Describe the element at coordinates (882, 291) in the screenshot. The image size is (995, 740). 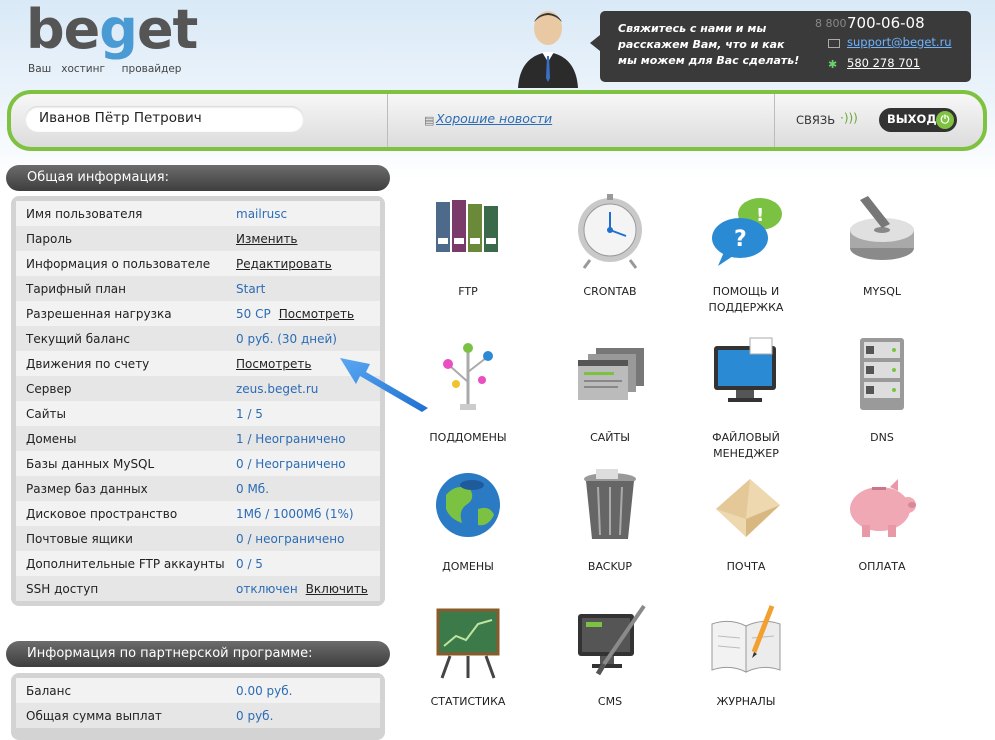
I see `tile-label: MYSQL` at that location.